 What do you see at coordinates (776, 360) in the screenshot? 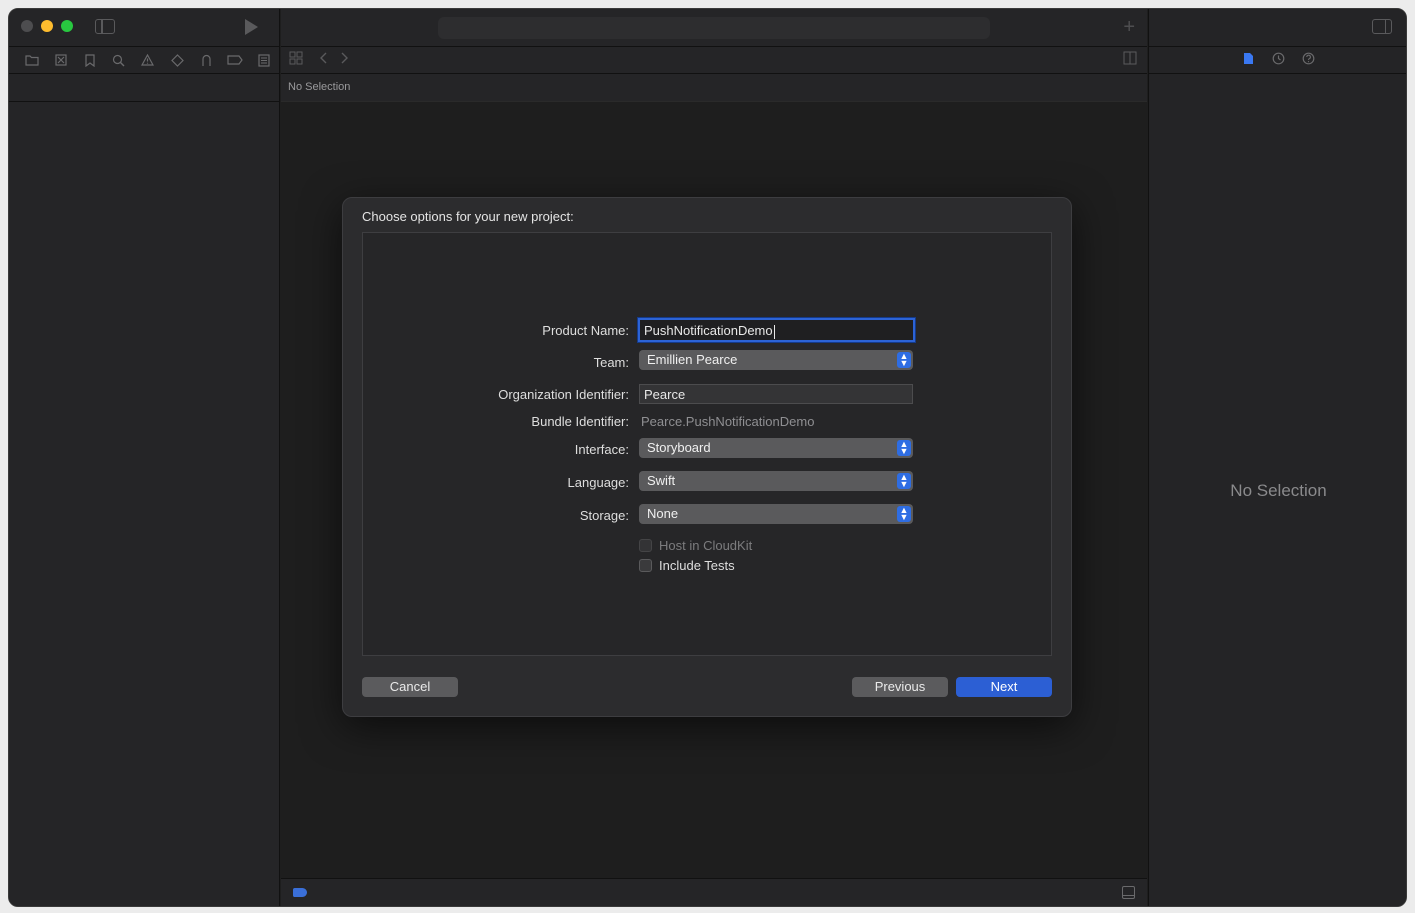
I see `team-popup: Emillien Pearce ▲ ▼` at bounding box center [776, 360].